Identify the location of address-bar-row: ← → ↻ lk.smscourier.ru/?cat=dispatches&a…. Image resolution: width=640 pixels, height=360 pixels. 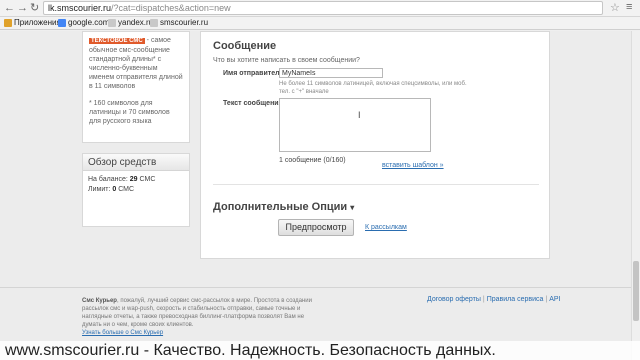
(320, 8).